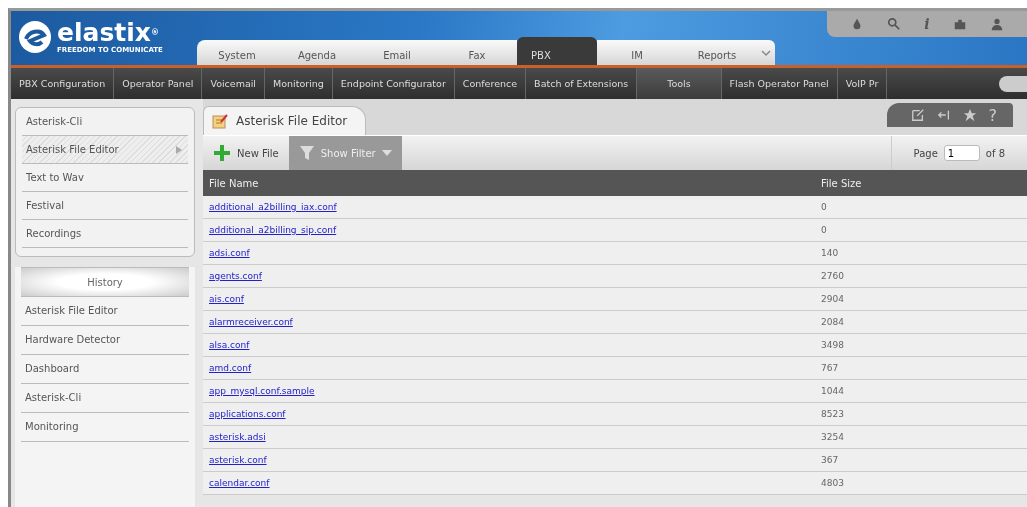  I want to click on table-cell: 2084, so click(921, 322).